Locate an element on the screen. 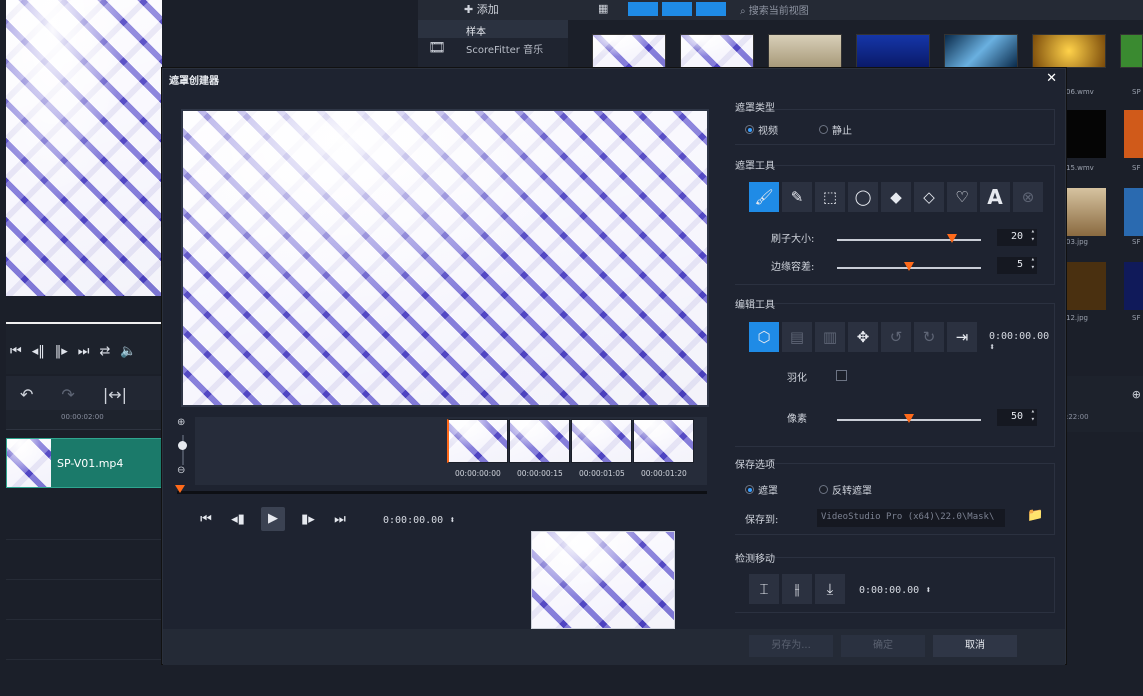 The image size is (1143, 696). pixel-knob is located at coordinates (909, 418).